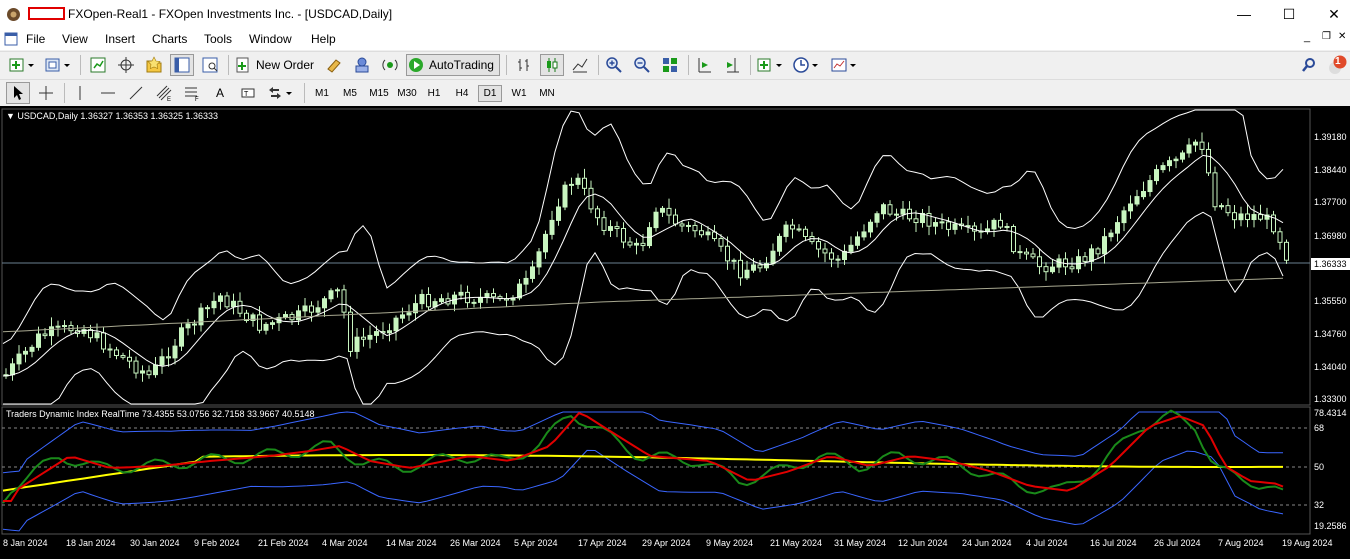  Describe the element at coordinates (732, 65) in the screenshot. I see `chart-shift-icon` at that location.